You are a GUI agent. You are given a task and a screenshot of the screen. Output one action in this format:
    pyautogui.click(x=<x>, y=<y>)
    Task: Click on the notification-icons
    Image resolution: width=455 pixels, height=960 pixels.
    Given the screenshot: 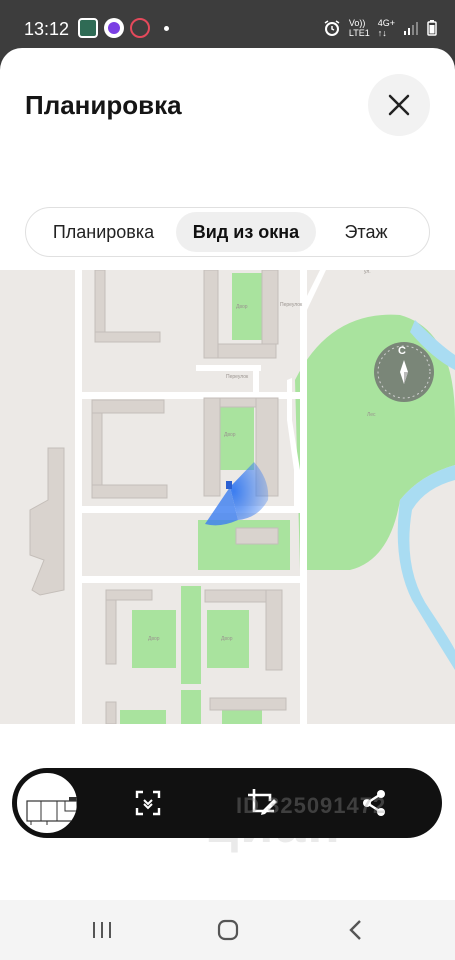 What is the action you would take?
    pyautogui.click(x=123, y=28)
    